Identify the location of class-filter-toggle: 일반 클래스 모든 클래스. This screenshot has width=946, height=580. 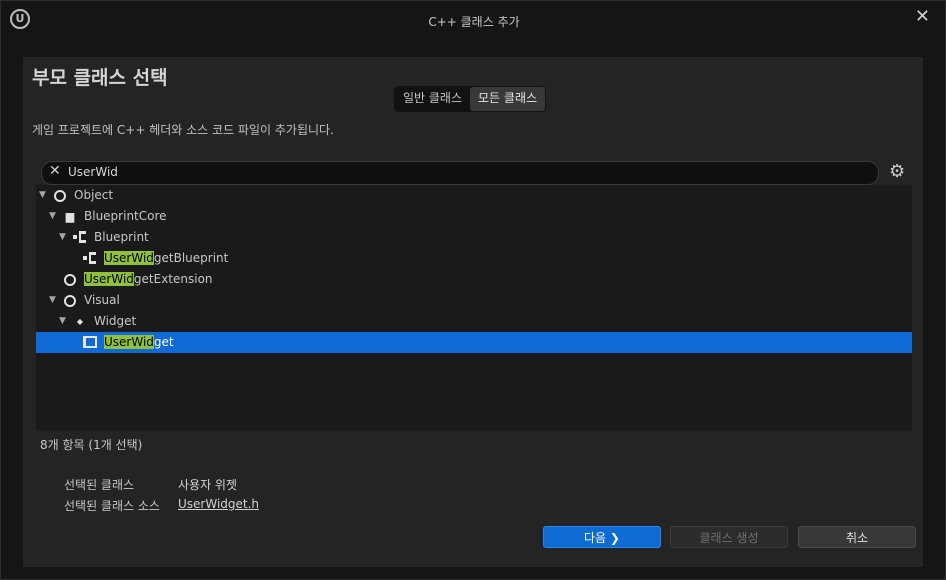
(470, 99).